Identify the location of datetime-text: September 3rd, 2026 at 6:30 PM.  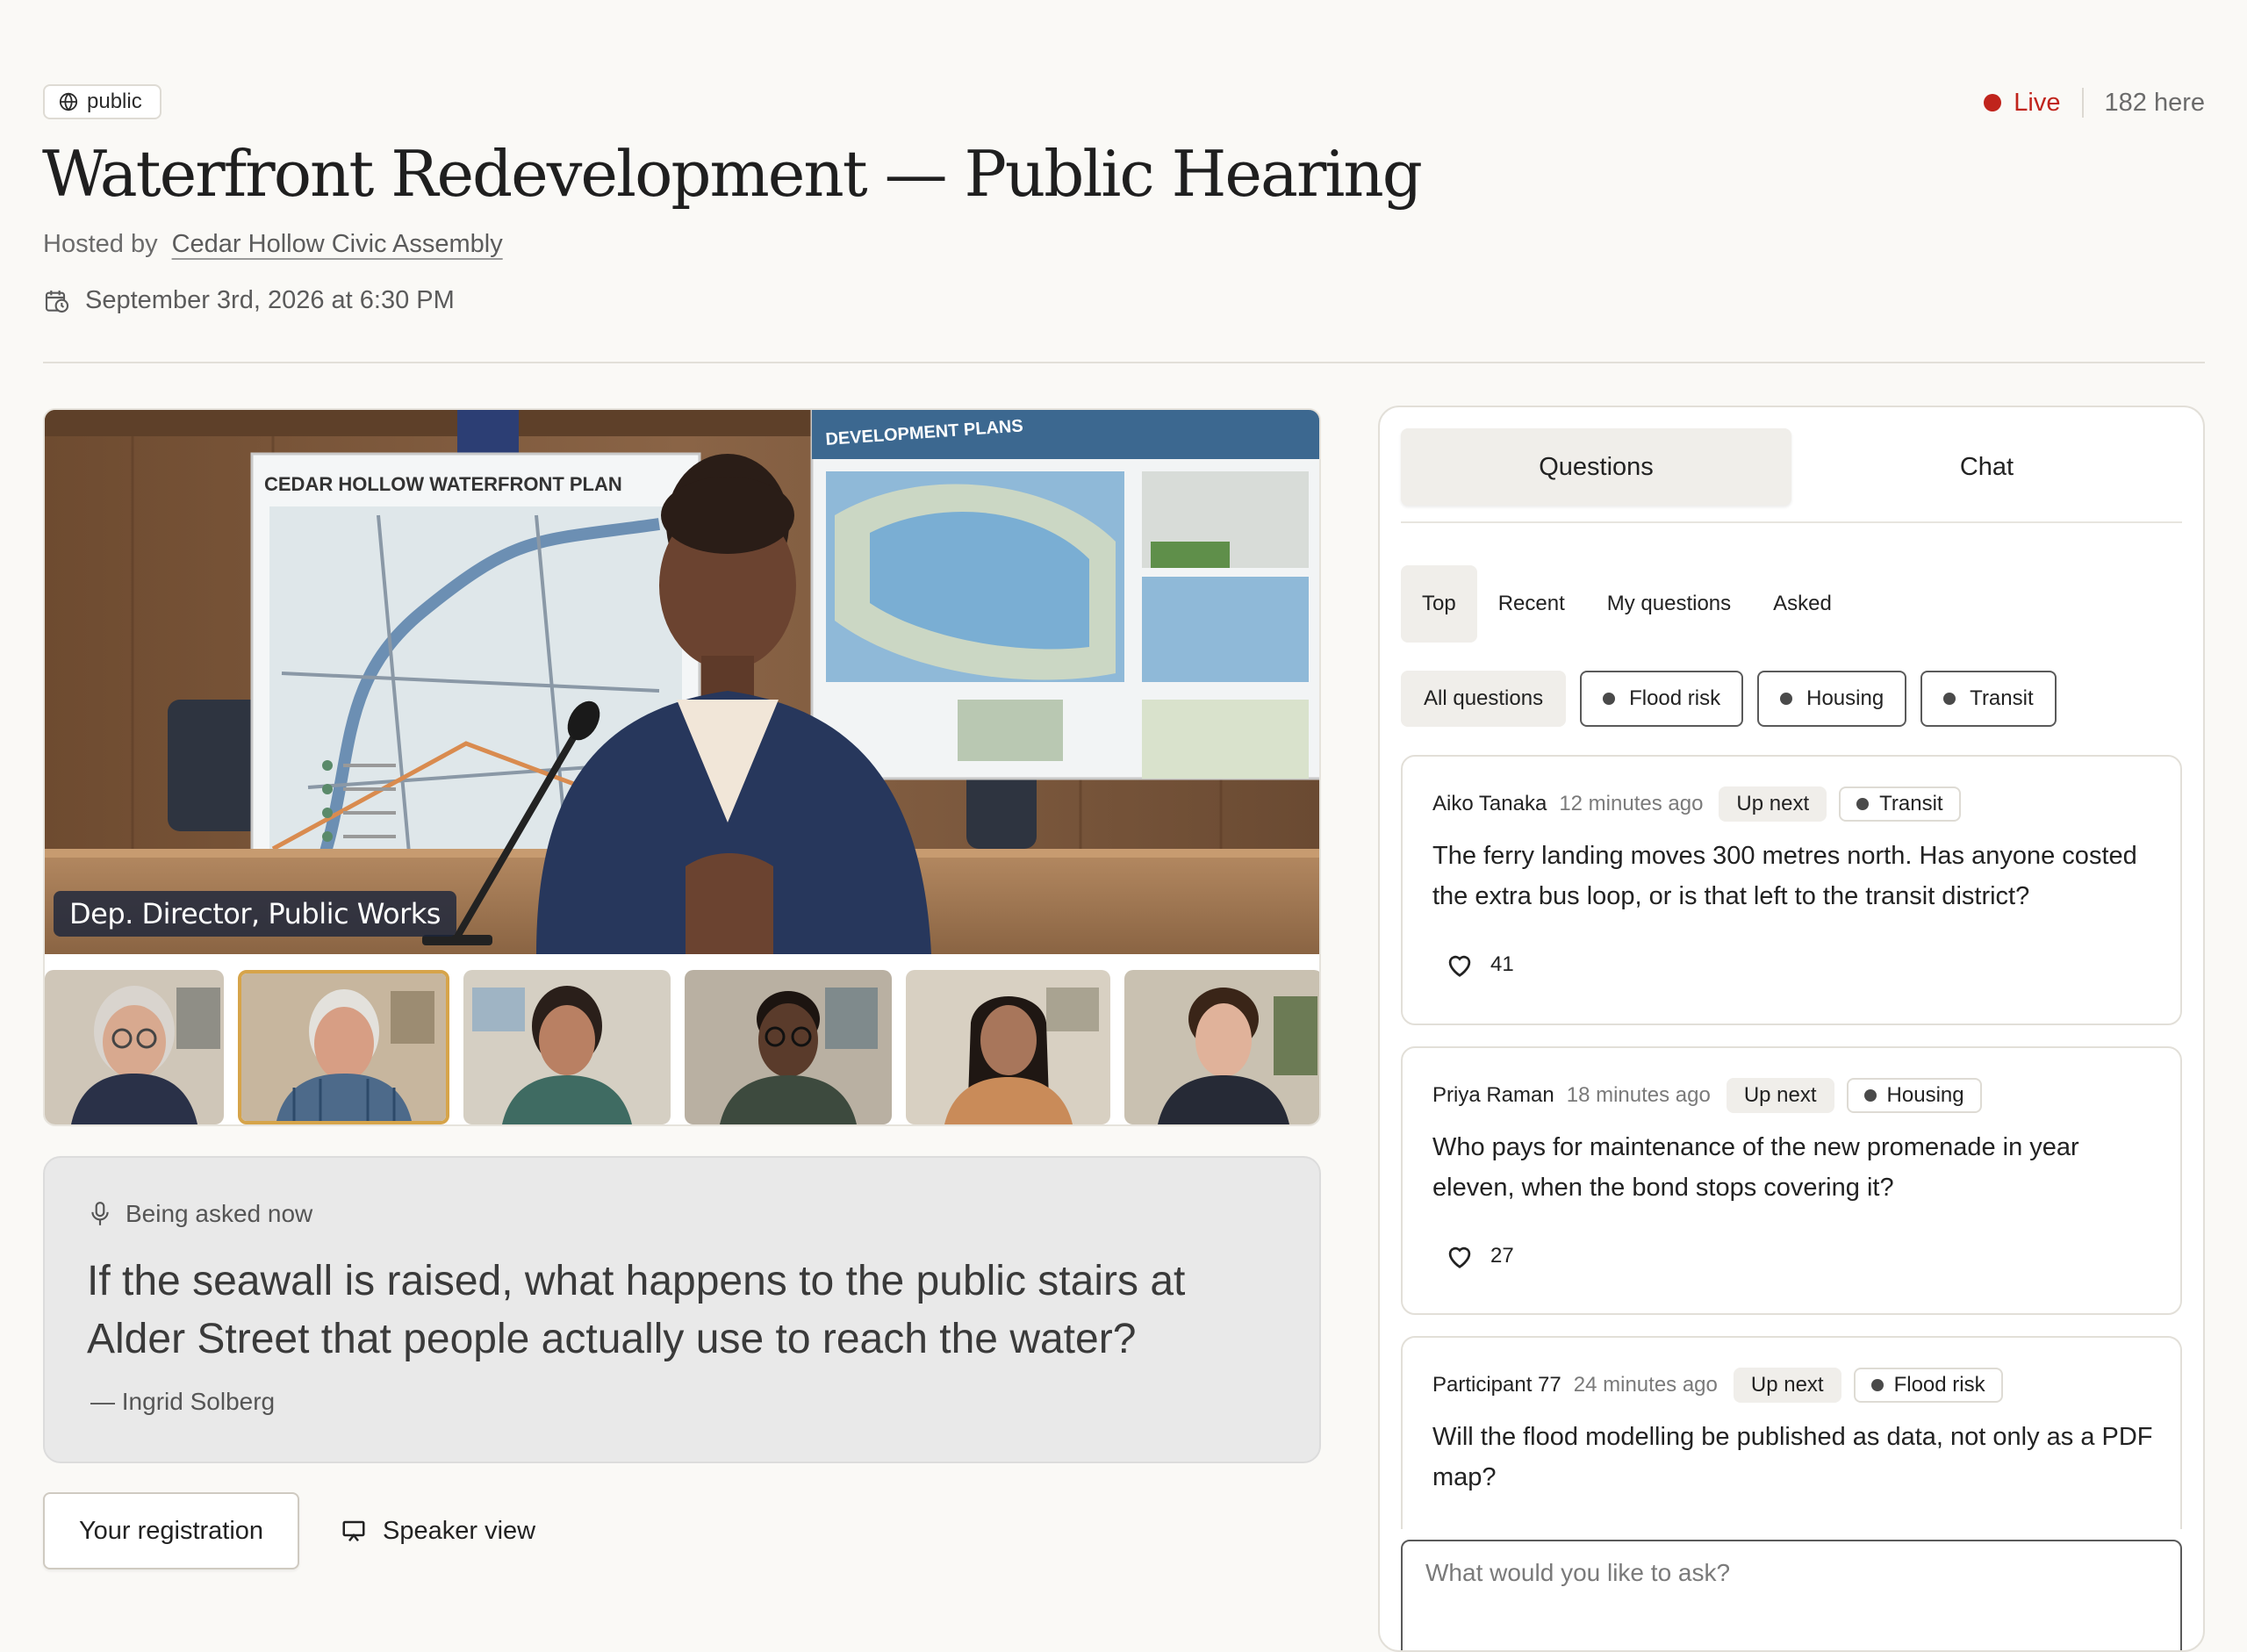
(270, 300).